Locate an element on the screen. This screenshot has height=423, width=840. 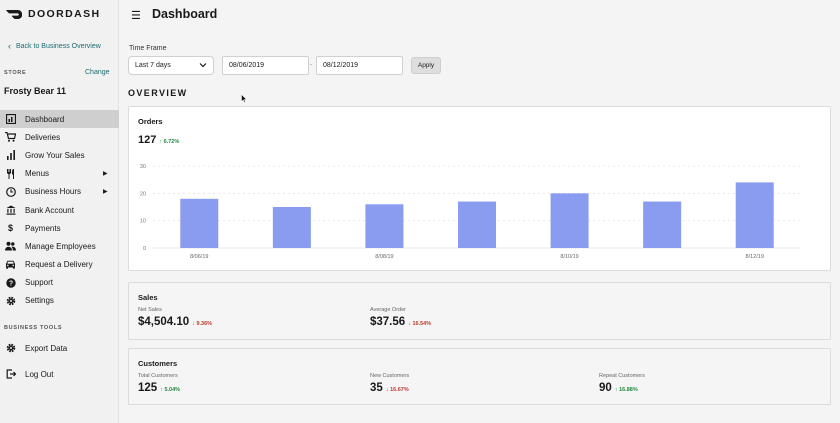
sidebar-item-support: ? Support is located at coordinates (59, 283).